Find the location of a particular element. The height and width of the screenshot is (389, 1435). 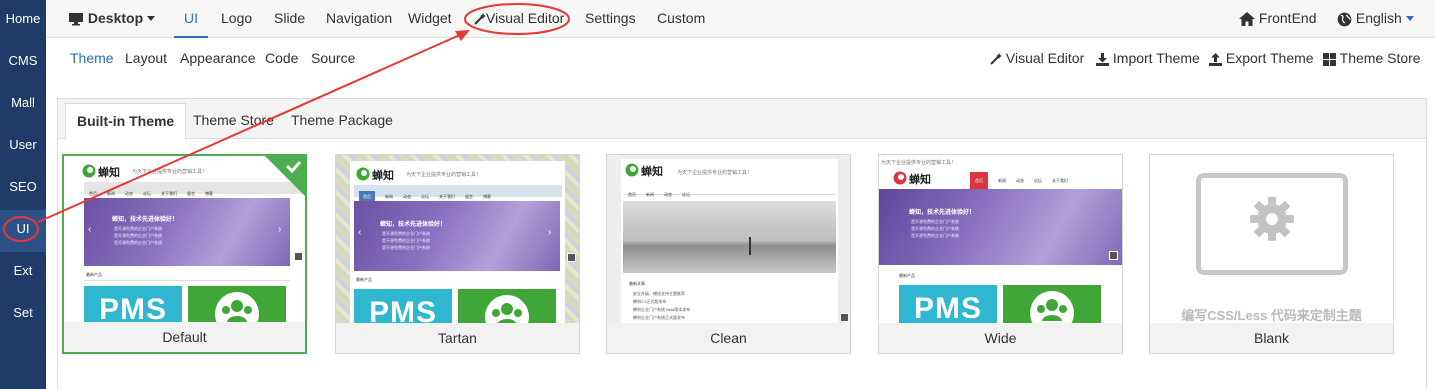

subnav-code: Code is located at coordinates (281, 58).